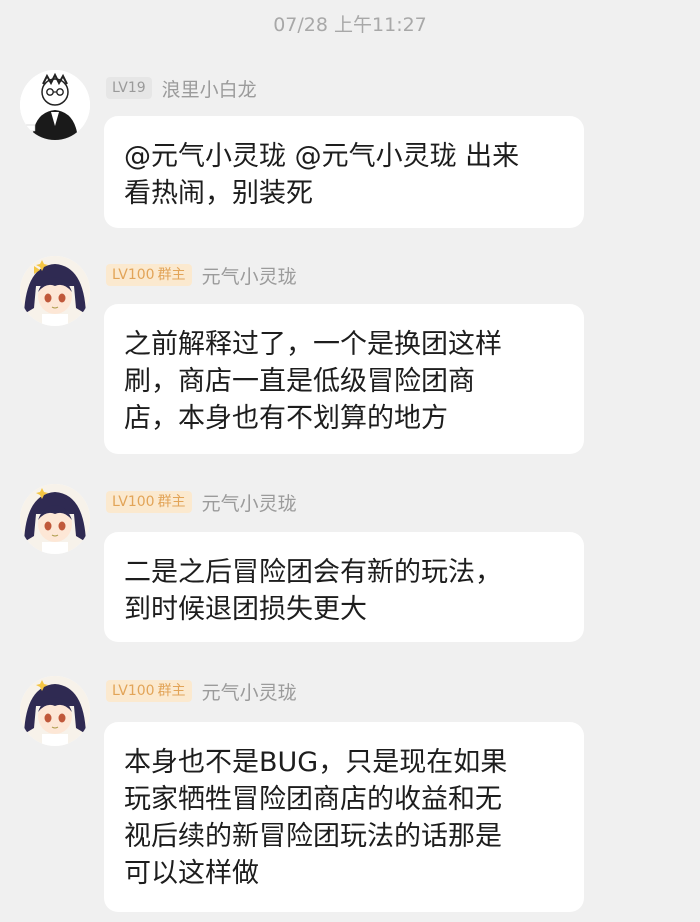 This screenshot has height=922, width=700. I want to click on level-badge: LV19, so click(129, 88).